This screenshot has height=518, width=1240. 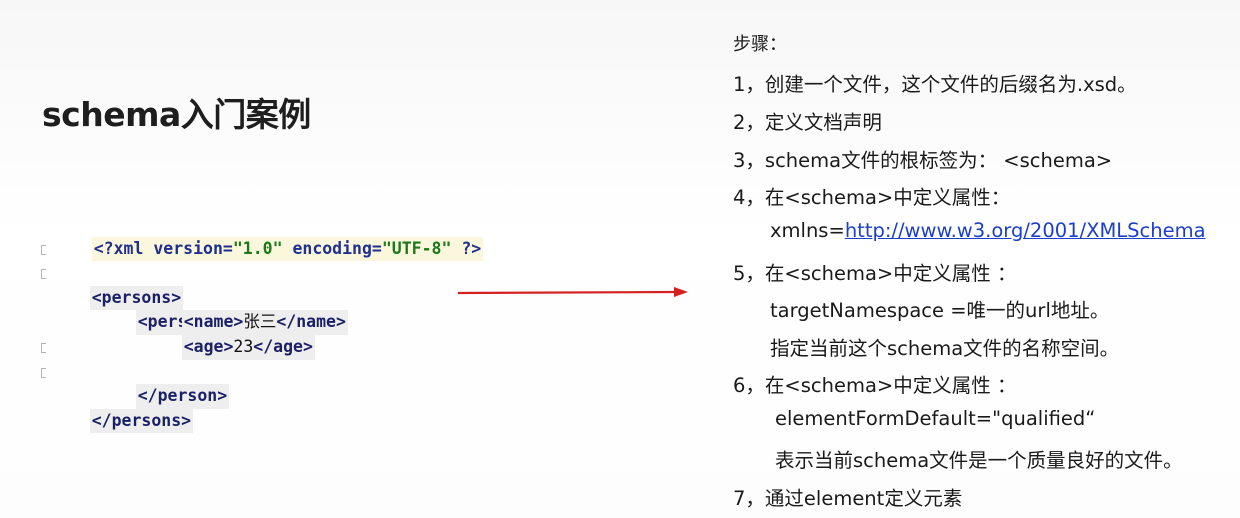 I want to click on step-7: 7，通过element定义元素, so click(x=848, y=498).